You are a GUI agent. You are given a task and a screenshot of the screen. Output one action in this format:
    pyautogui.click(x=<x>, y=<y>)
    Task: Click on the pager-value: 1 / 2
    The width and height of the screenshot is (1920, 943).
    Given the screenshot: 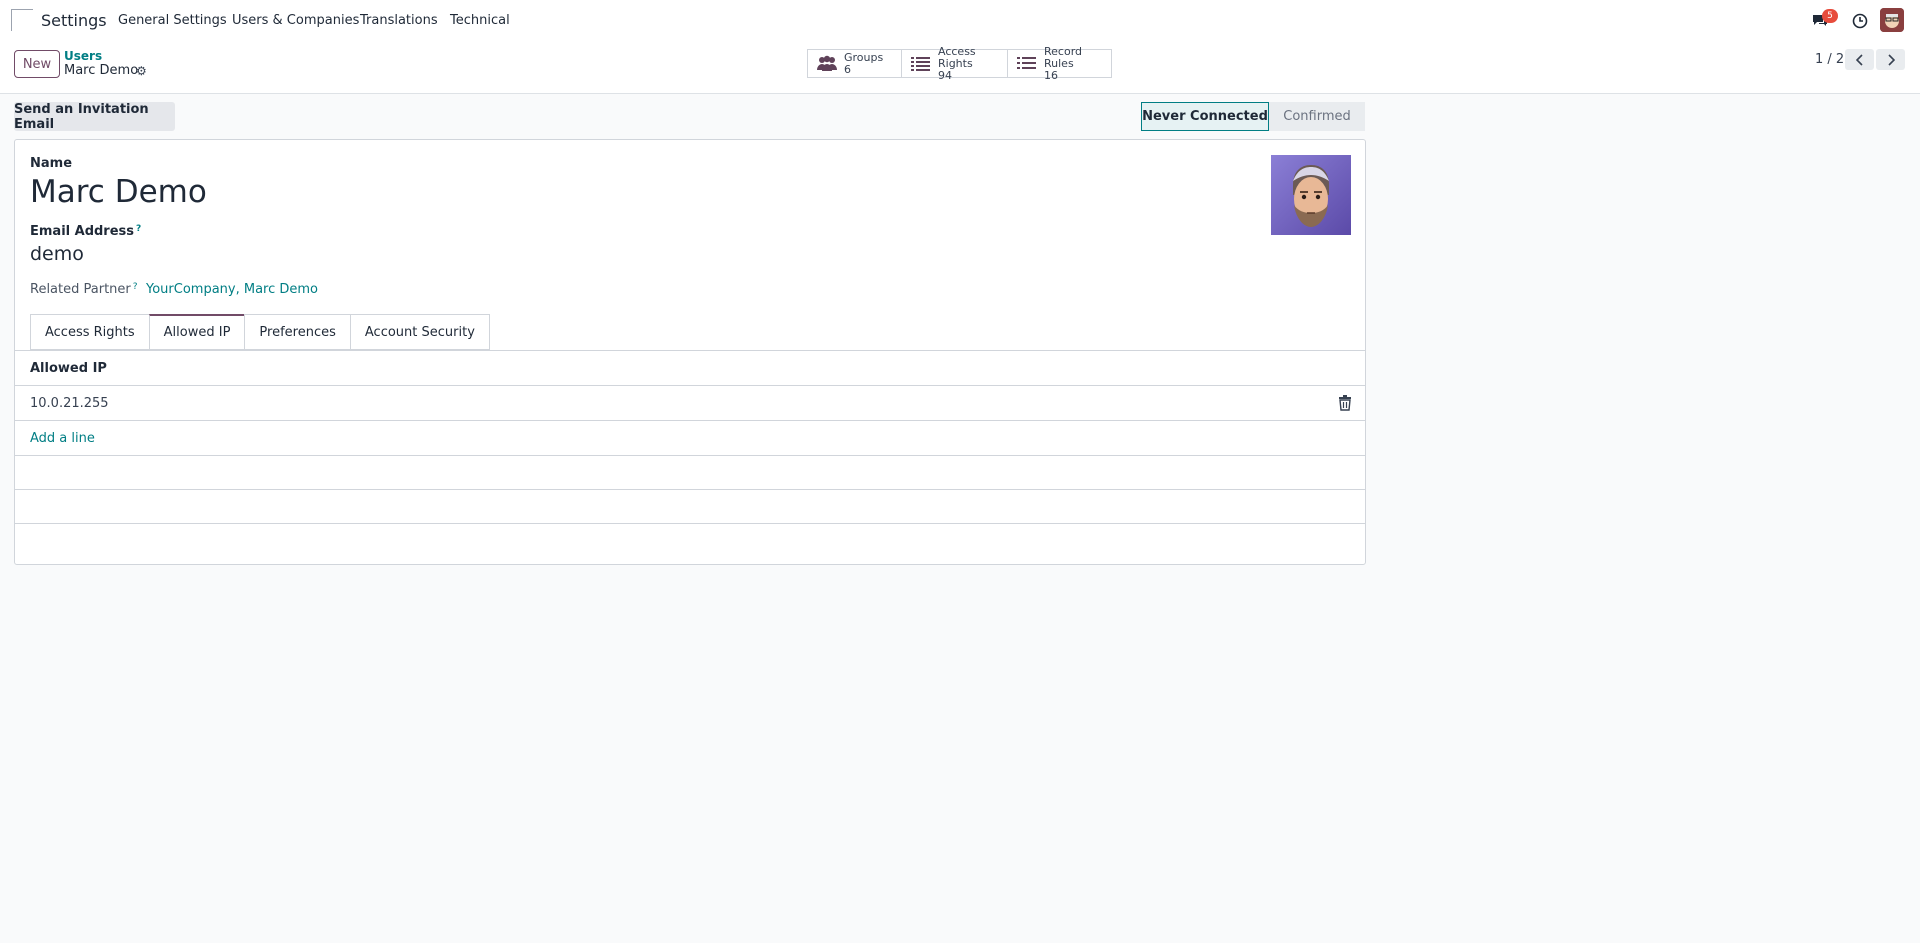 What is the action you would take?
    pyautogui.click(x=1829, y=59)
    